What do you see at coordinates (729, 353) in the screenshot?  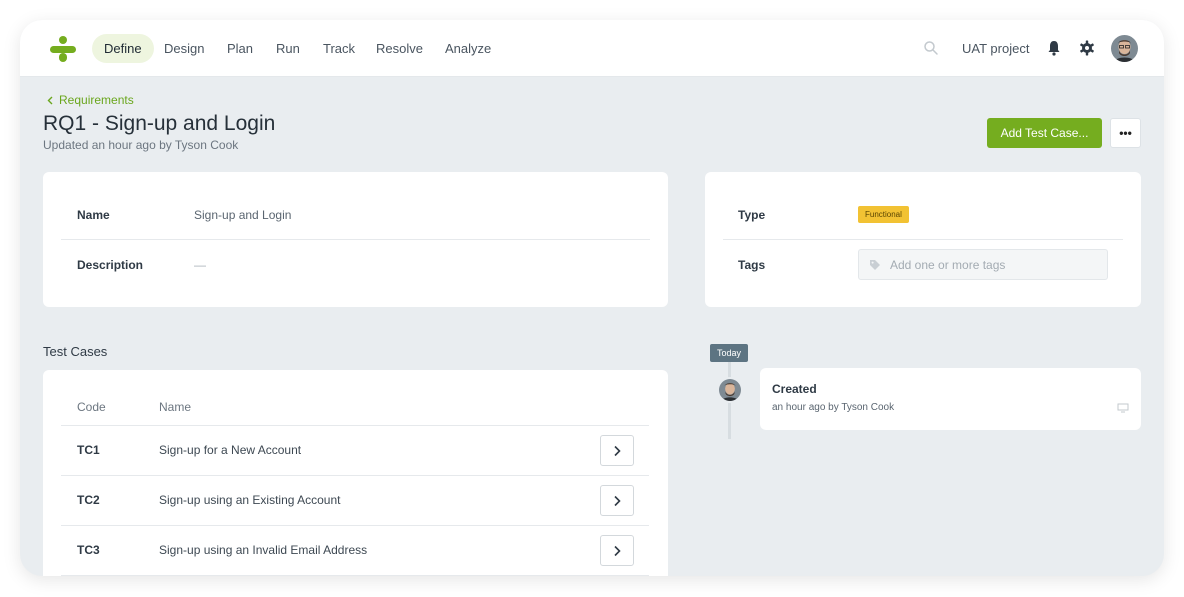 I see `timeline-today-badge: Today` at bounding box center [729, 353].